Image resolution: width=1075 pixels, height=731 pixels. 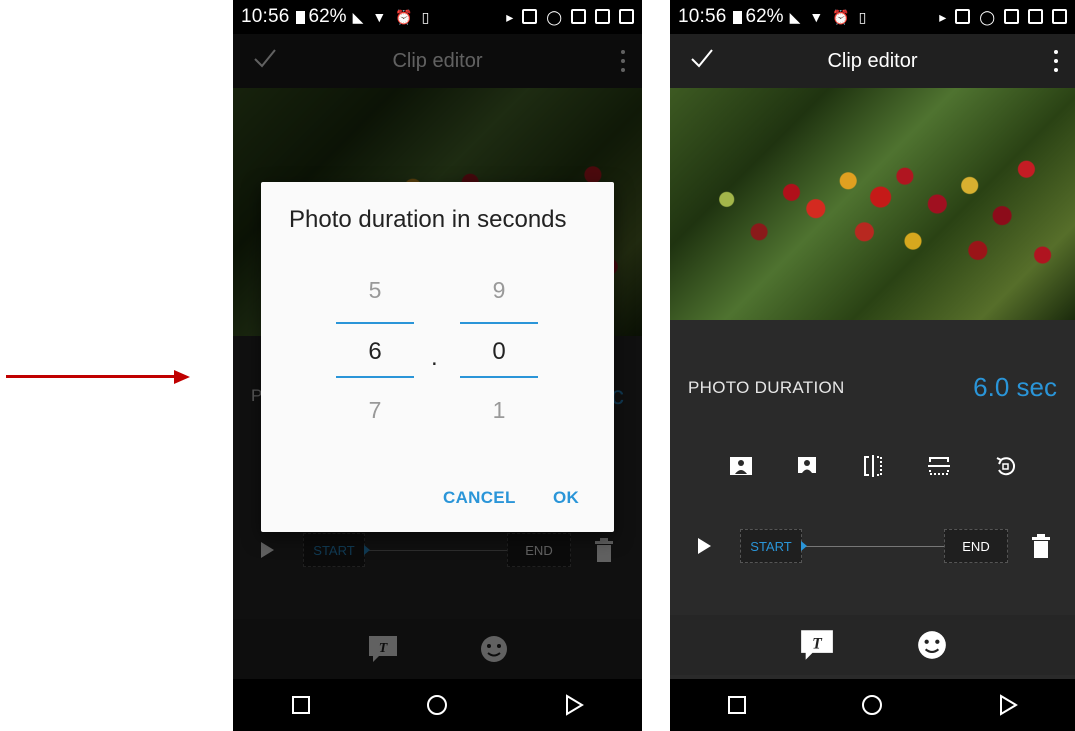 I want to click on text-overlay-icon: T, so click(x=817, y=645).